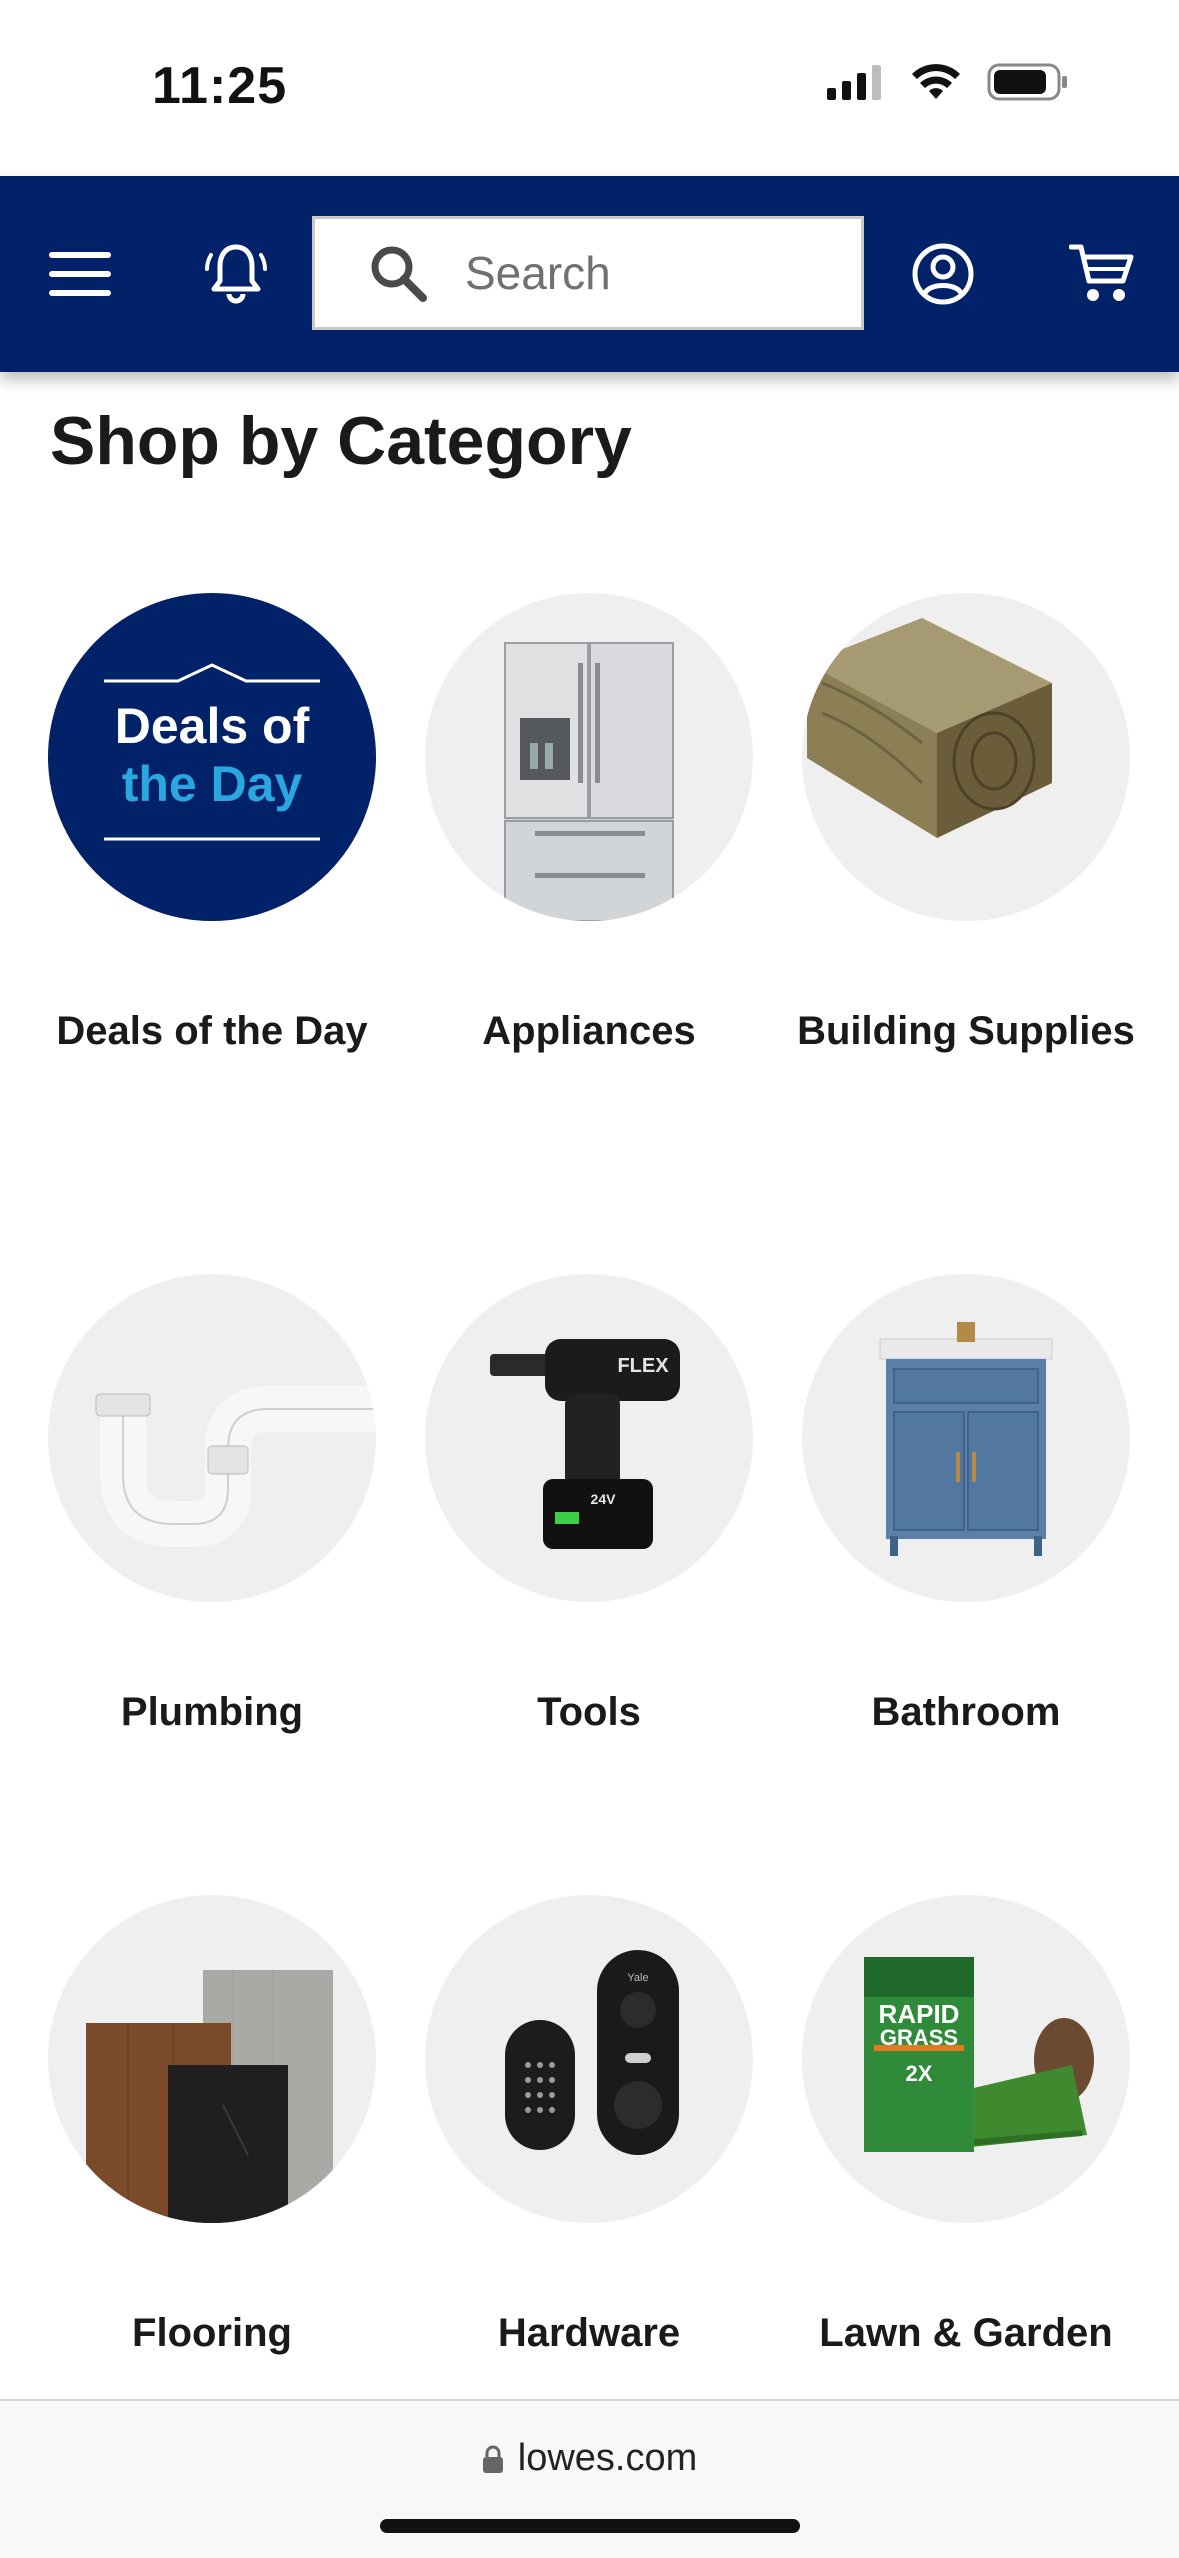 The height and width of the screenshot is (2558, 1179). I want to click on category-hardware: Yale Hardware, so click(589, 2129).